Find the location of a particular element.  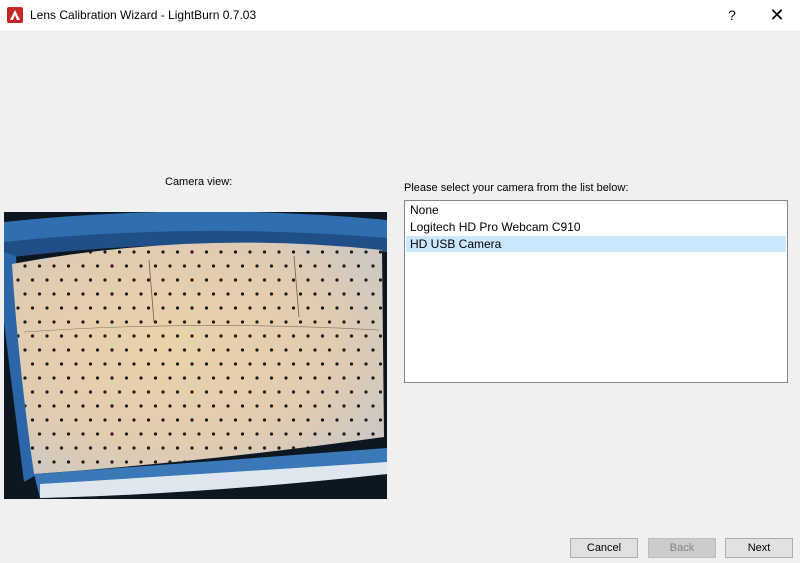

help-button: ? is located at coordinates (732, 15).